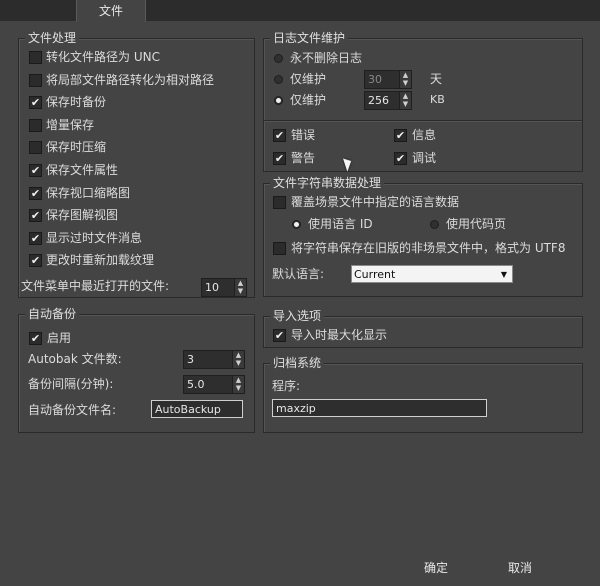  Describe the element at coordinates (100, 260) in the screenshot. I see `file-option-label: 更改时重新加载纹理` at that location.